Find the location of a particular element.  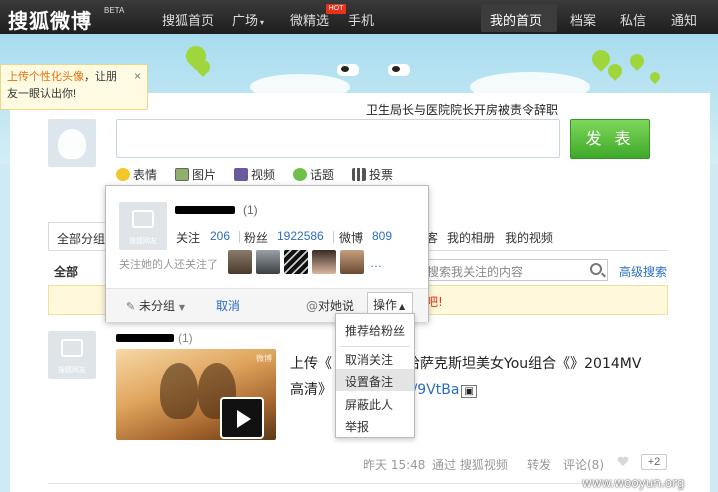

topic-icon is located at coordinates (300, 174).